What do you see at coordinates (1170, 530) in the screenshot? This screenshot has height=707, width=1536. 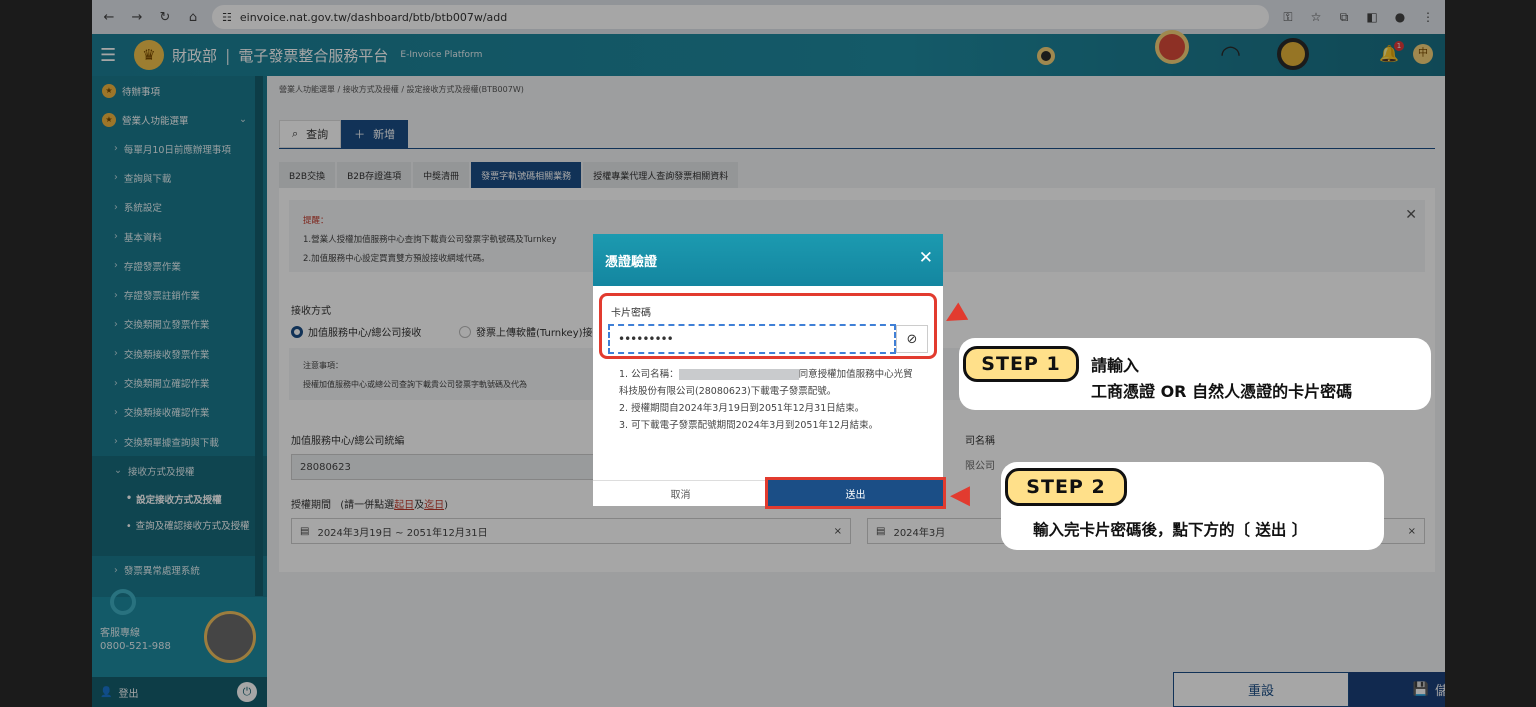 I see `step2-text: 輸入完卡片密碼後，點下方的〔 送出 〕` at bounding box center [1170, 530].